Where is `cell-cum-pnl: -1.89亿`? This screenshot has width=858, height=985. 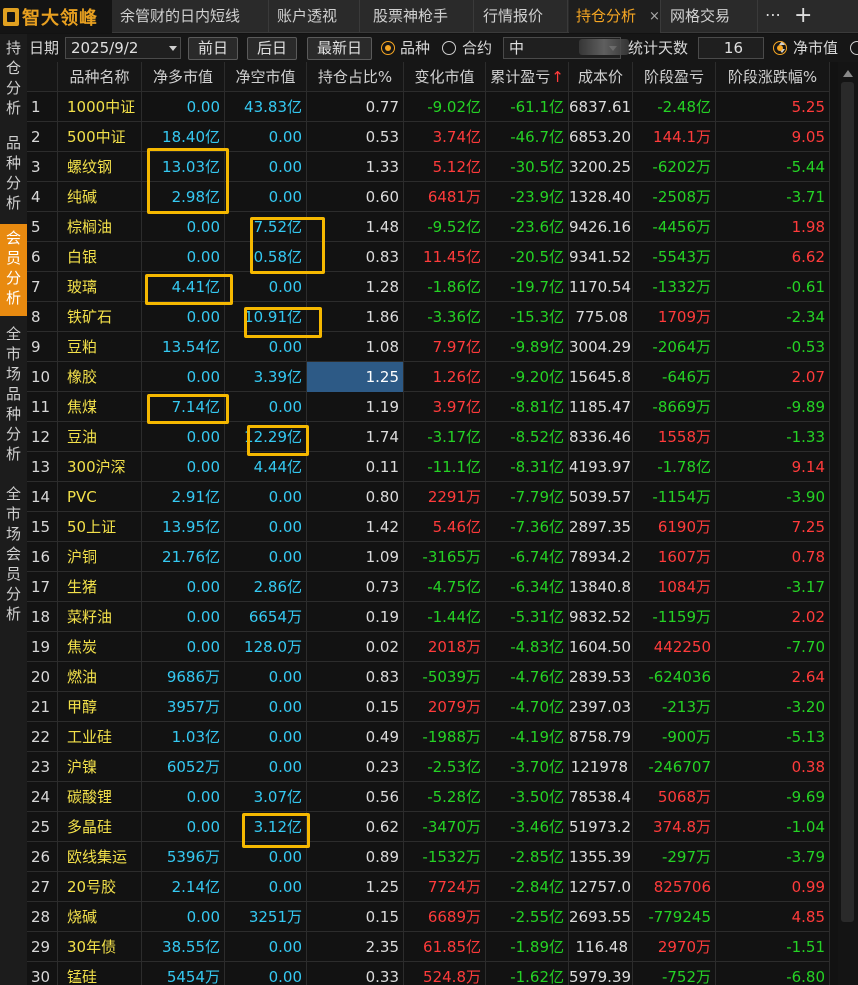 cell-cum-pnl: -1.89亿 is located at coordinates (527, 947).